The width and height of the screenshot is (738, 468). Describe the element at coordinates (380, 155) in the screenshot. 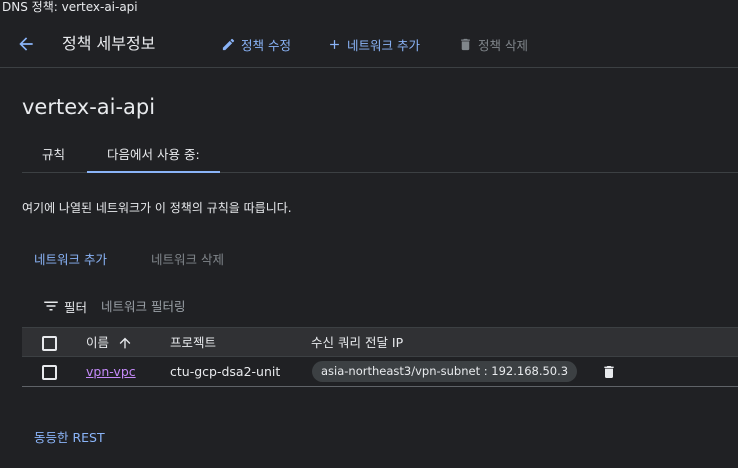

I see `tab-bar: 규칙 다음에서 사용 중:` at that location.